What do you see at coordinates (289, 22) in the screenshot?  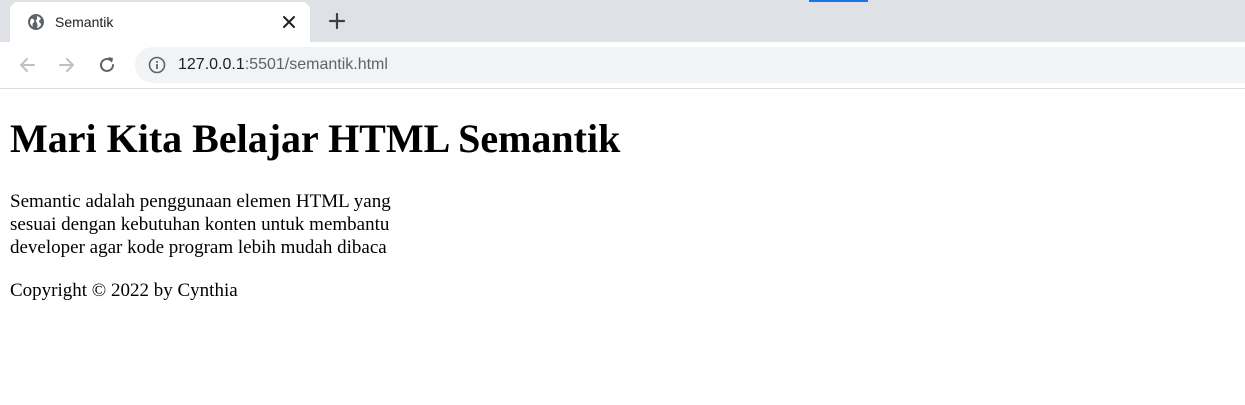 I see `close-icon` at bounding box center [289, 22].